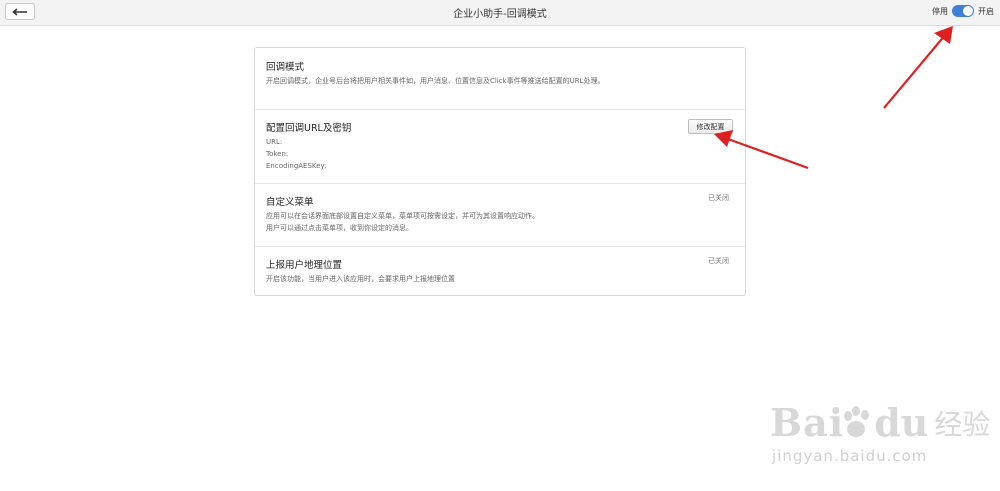  What do you see at coordinates (857, 421) in the screenshot?
I see `paw-icon` at bounding box center [857, 421].